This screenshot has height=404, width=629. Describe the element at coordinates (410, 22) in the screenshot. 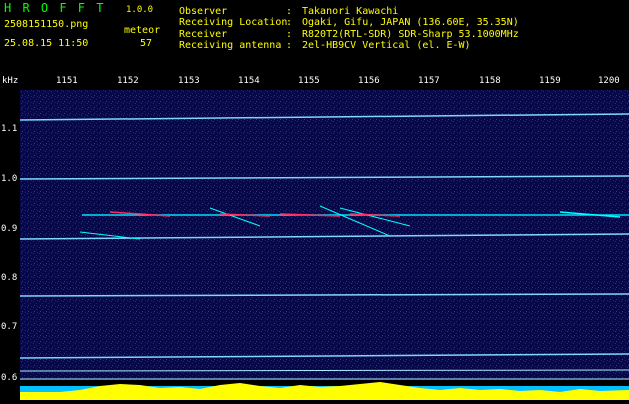

I see `info-value-location: Ogaki, Gifu, JAPAN (136.60E, 35.35N)` at that location.